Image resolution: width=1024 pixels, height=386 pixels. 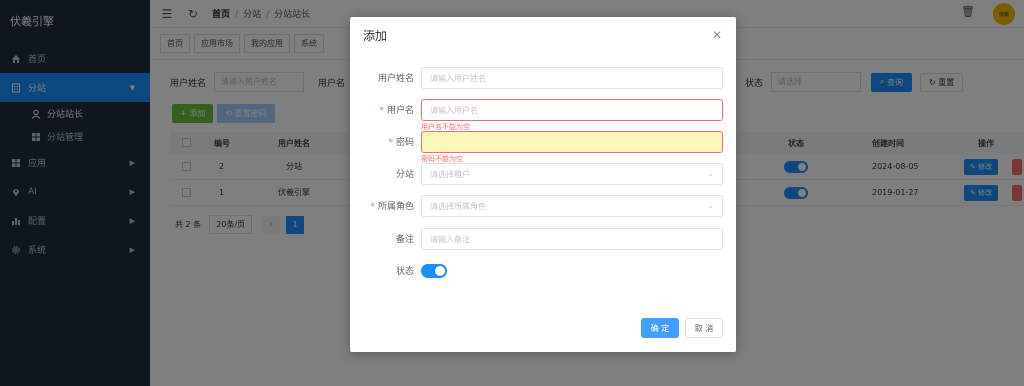 What do you see at coordinates (572, 142) in the screenshot?
I see `password-input` at bounding box center [572, 142].